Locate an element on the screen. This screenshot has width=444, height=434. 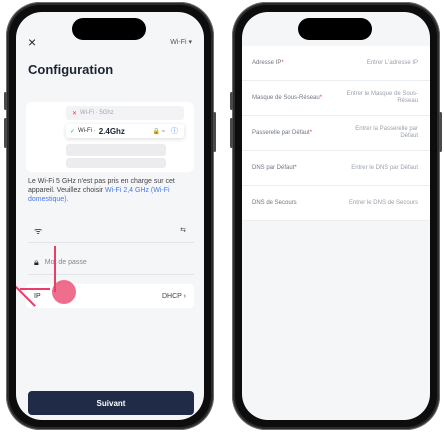
ip-address-field: Adresse IP* Entrer L'adresse IP is located at coordinates (336, 63).